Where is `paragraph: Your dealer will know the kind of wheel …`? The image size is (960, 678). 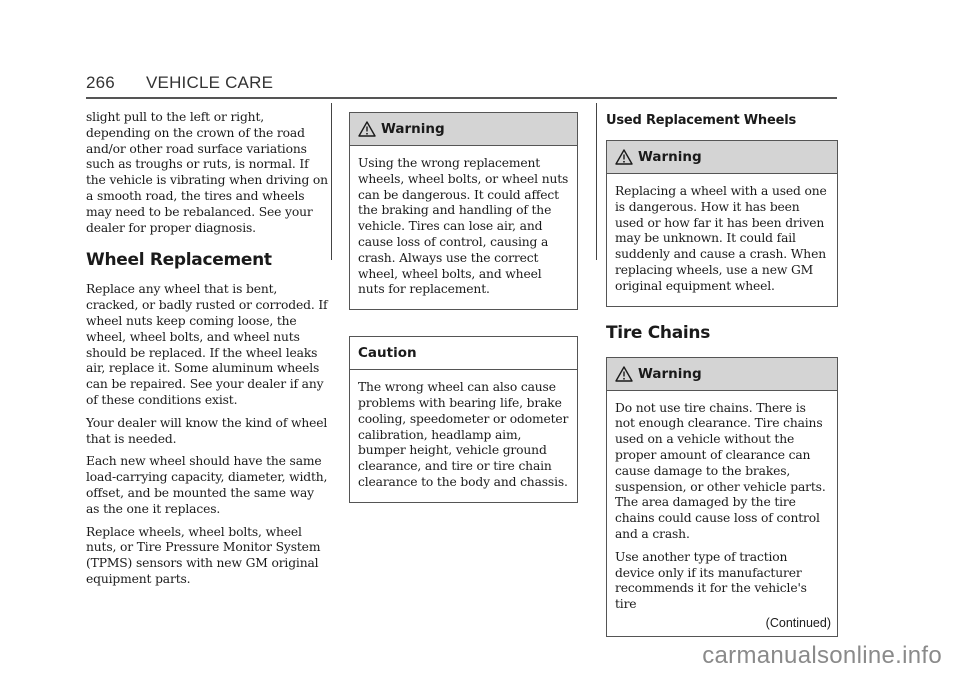
paragraph: Your dealer will know the kind of wheel … is located at coordinates (207, 430).